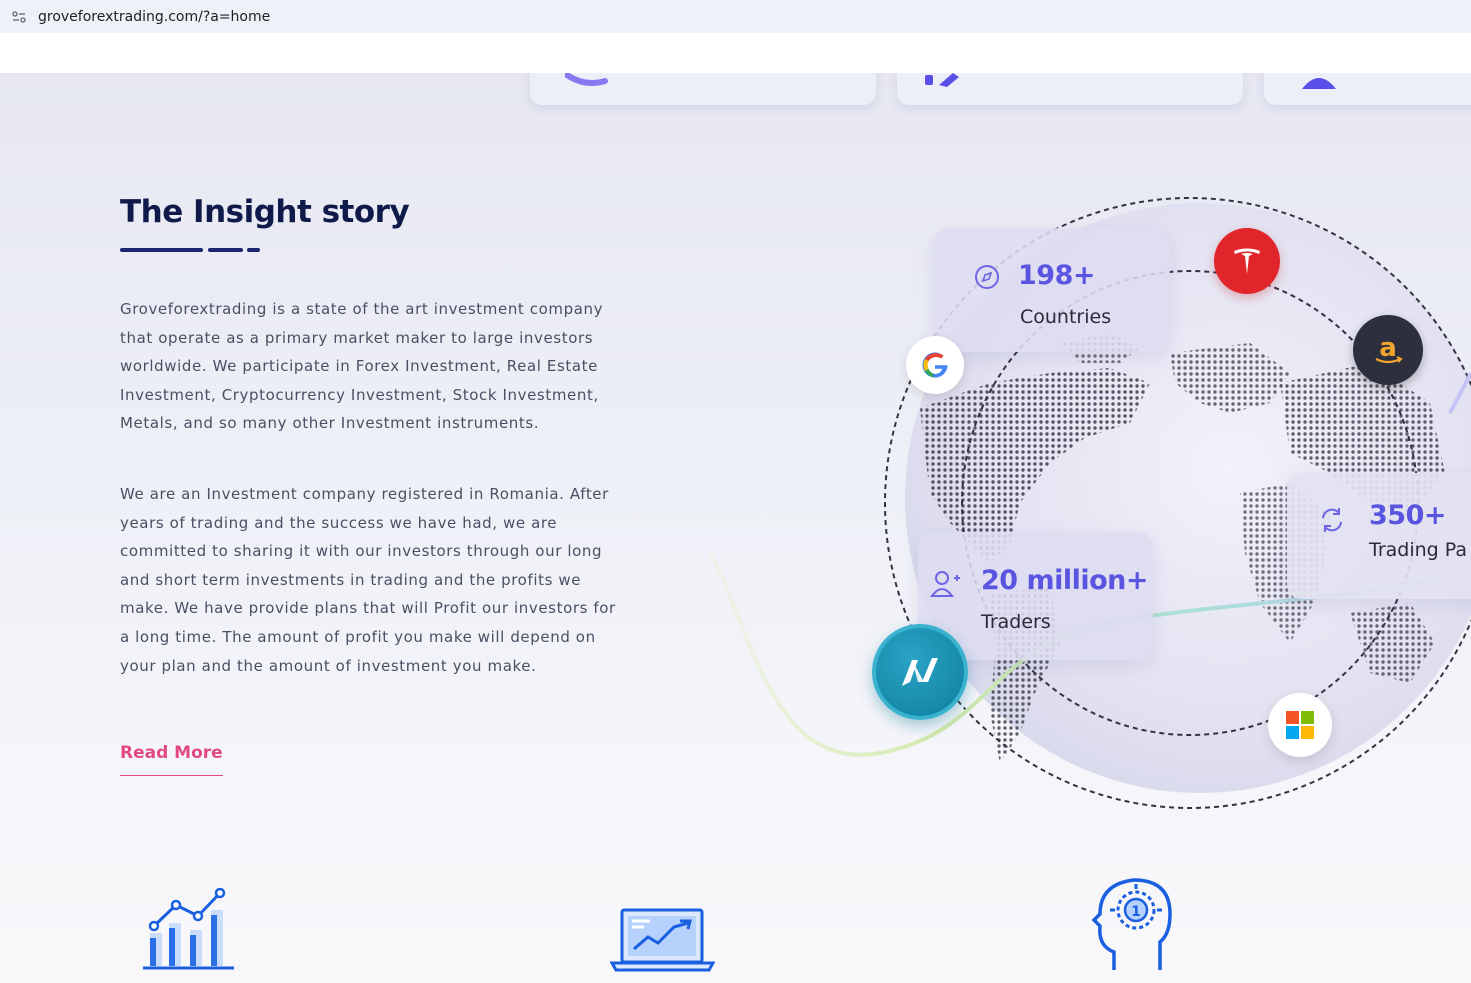 The image size is (1471, 983). I want to click on stat-label: Countries, so click(1066, 317).